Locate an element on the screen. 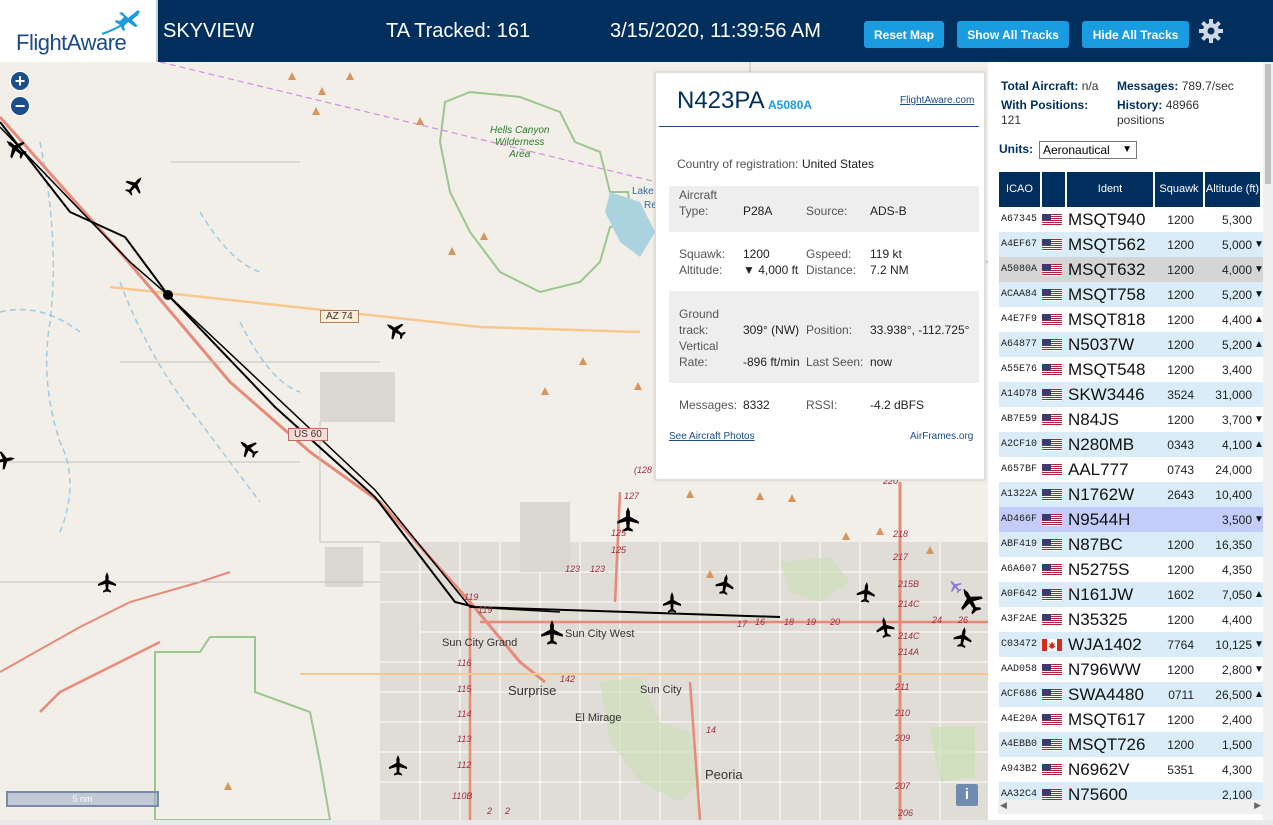 This screenshot has width=1273, height=825. info-button: i is located at coordinates (967, 795).